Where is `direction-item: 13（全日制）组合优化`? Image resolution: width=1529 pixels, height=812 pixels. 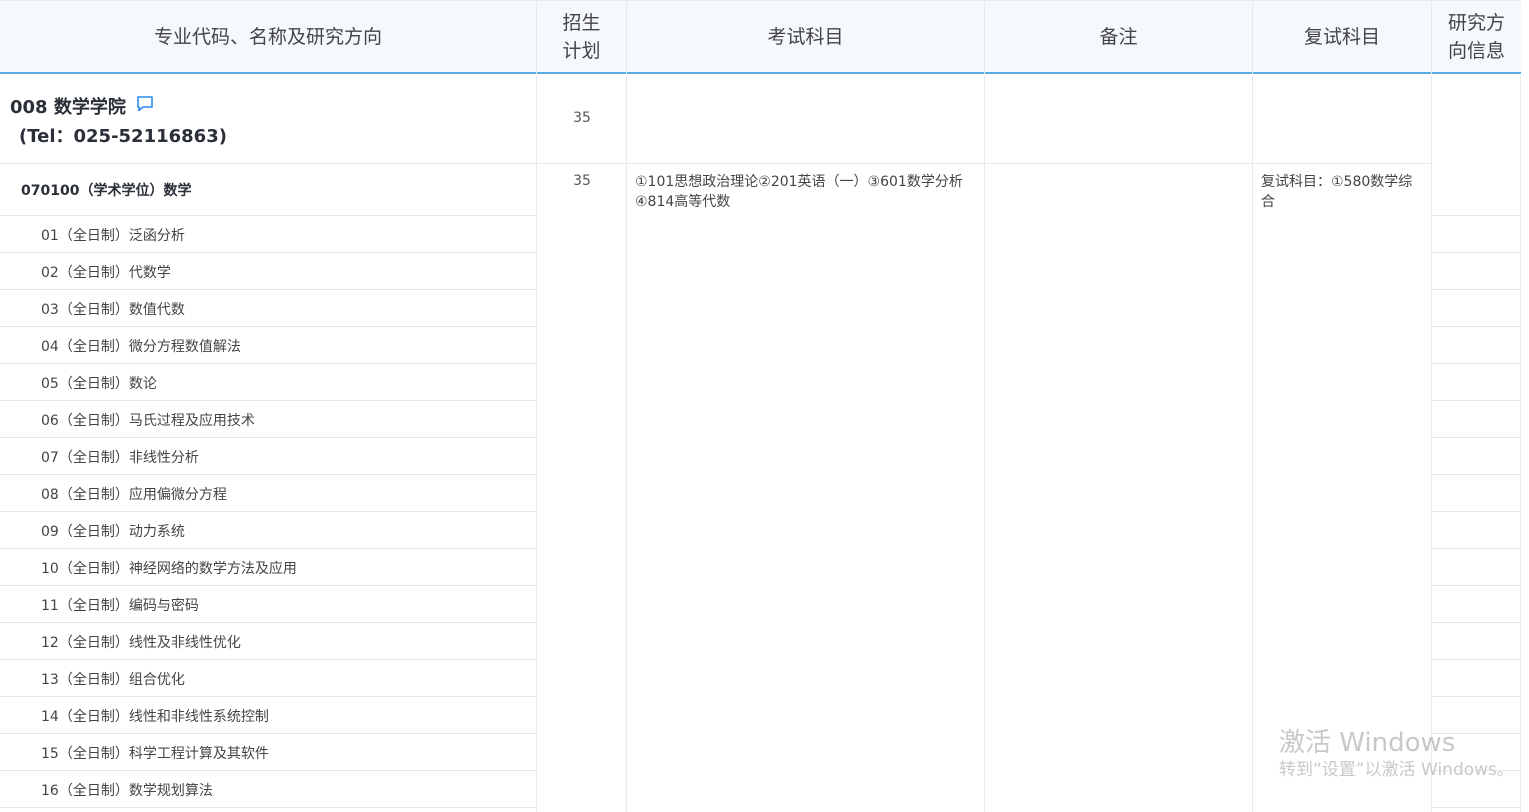
direction-item: 13（全日制）组合优化 is located at coordinates (113, 680).